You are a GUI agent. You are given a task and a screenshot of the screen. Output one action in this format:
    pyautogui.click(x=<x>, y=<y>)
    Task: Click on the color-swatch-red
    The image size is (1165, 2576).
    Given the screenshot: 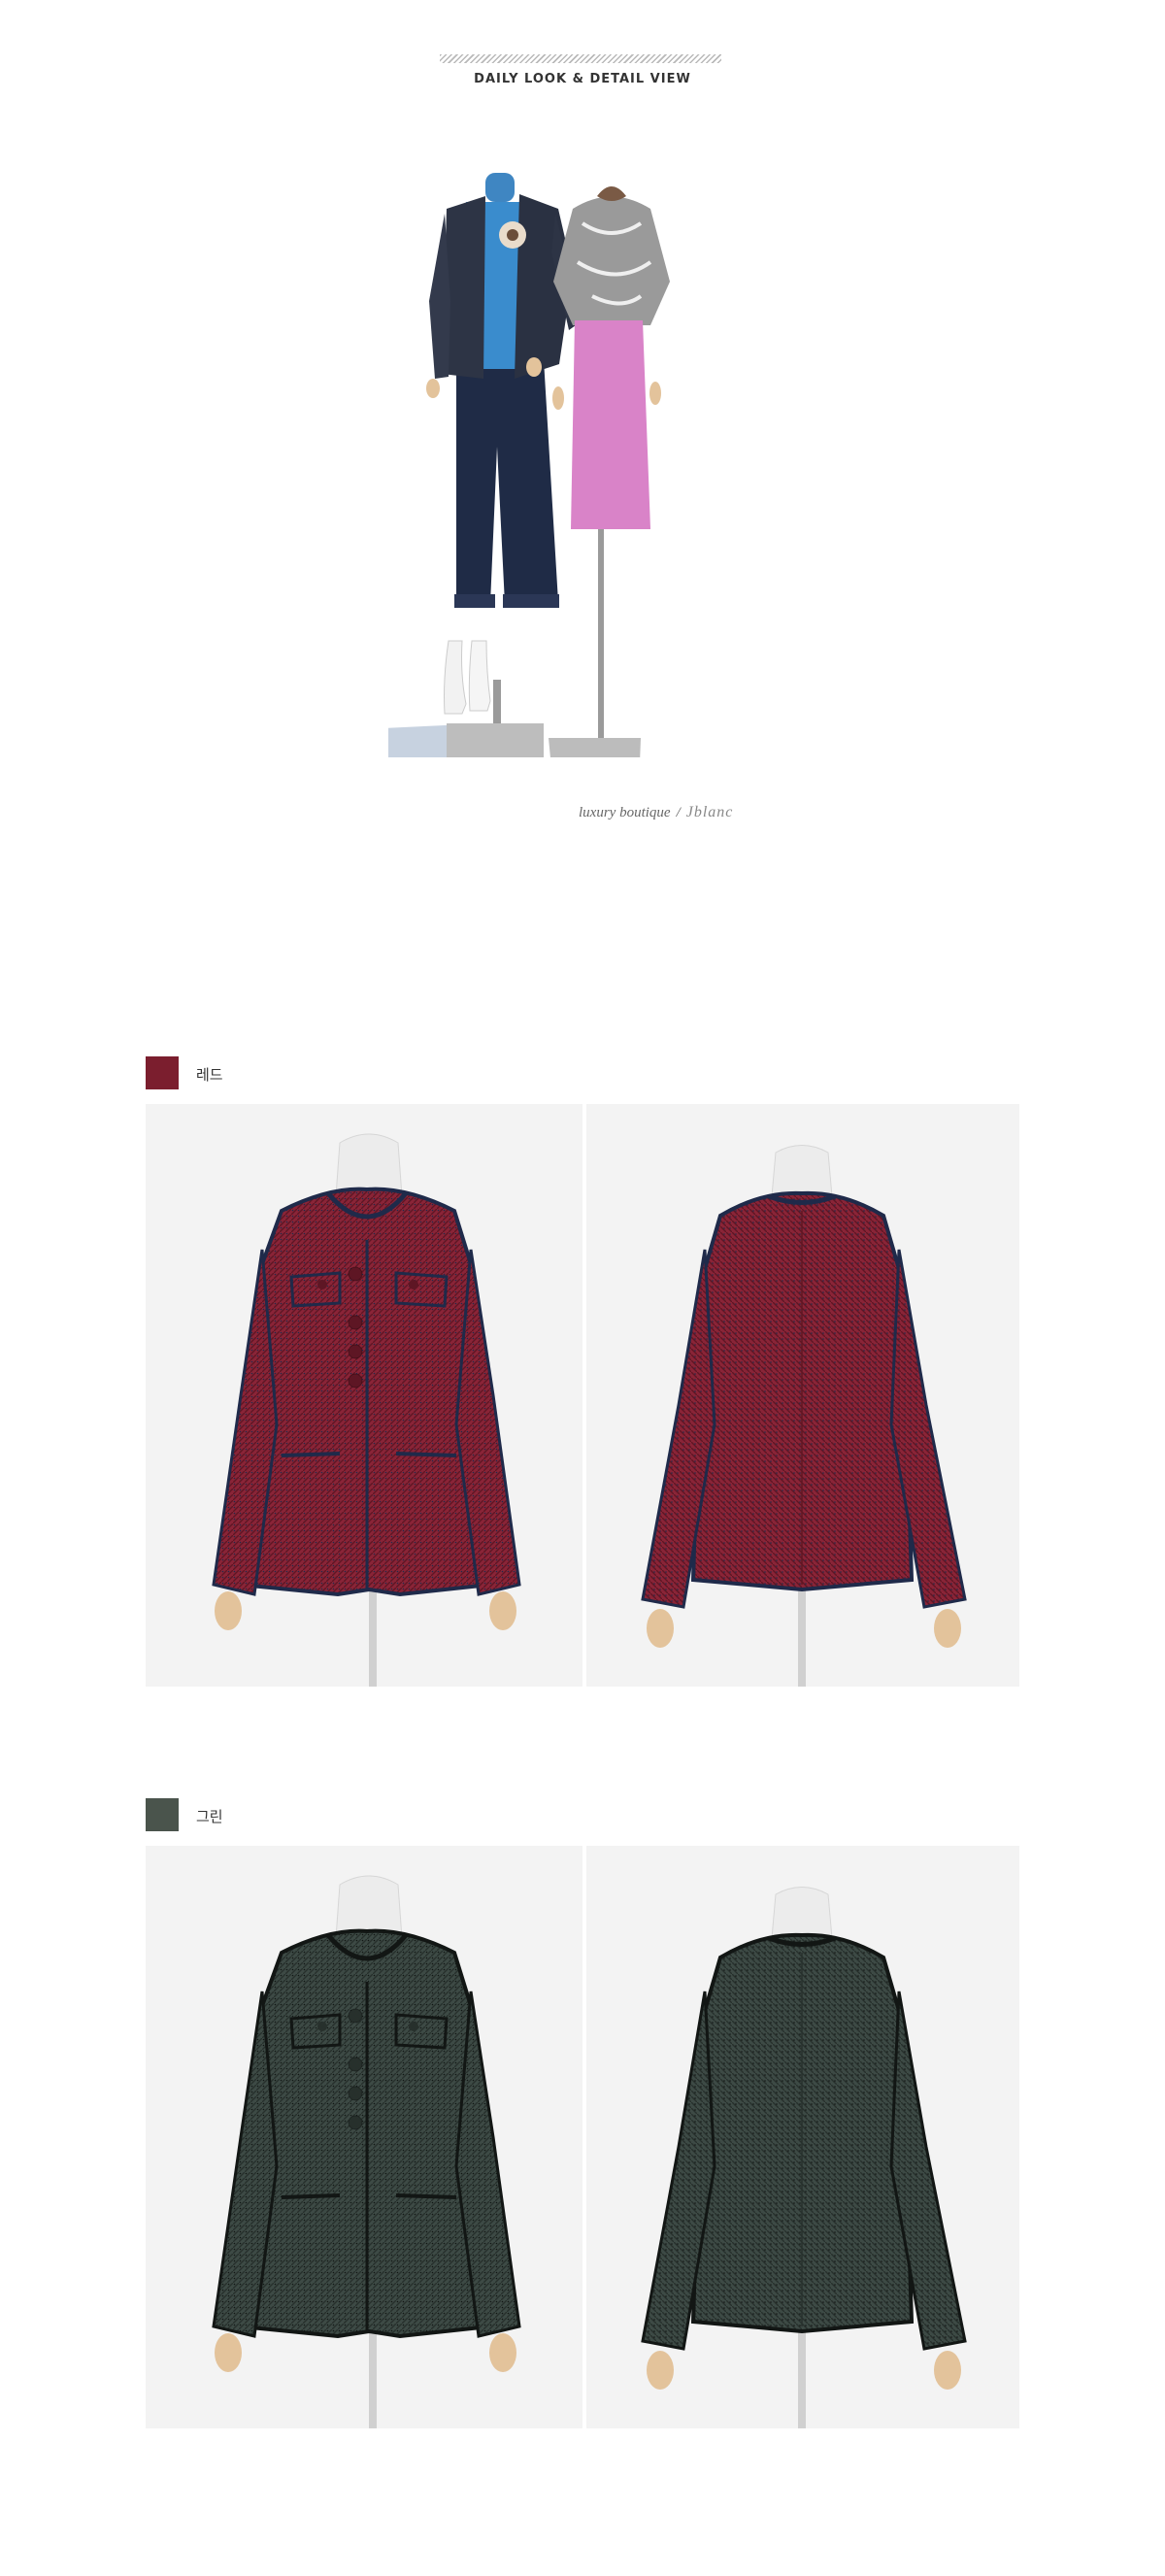 What is the action you would take?
    pyautogui.click(x=162, y=1072)
    